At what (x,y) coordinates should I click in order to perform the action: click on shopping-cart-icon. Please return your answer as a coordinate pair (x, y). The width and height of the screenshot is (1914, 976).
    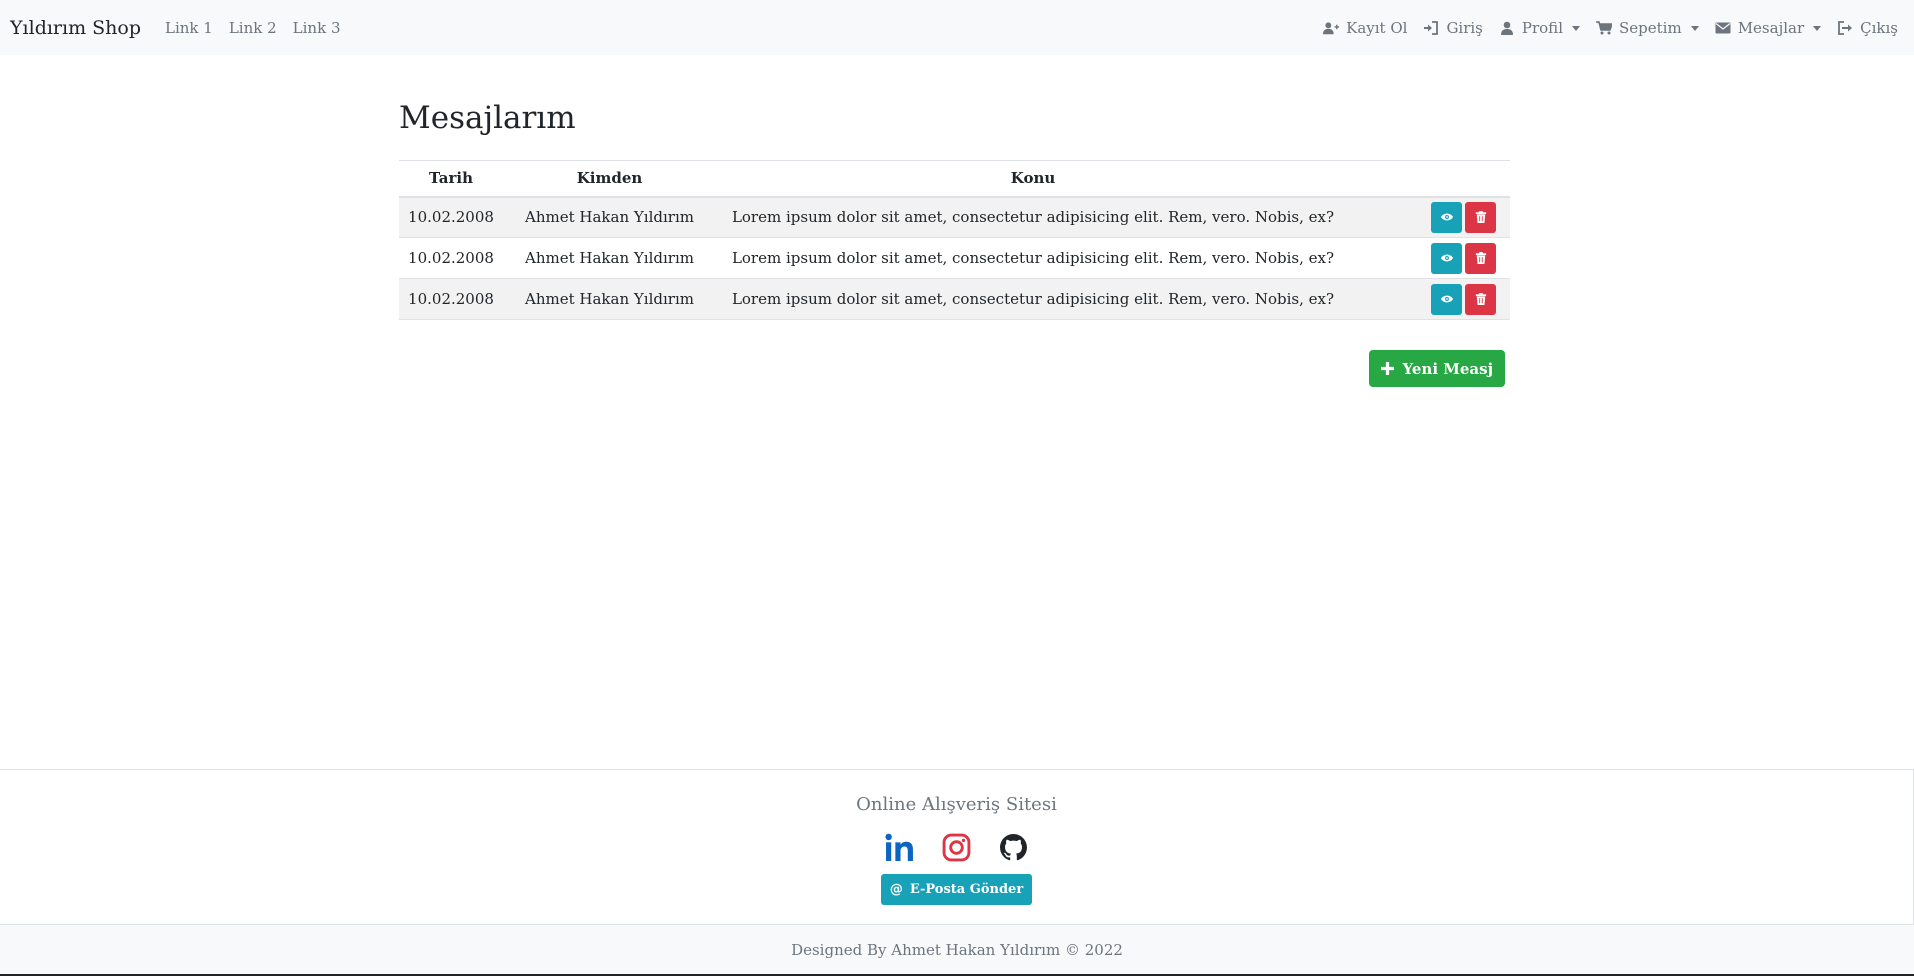
    Looking at the image, I should click on (1604, 27).